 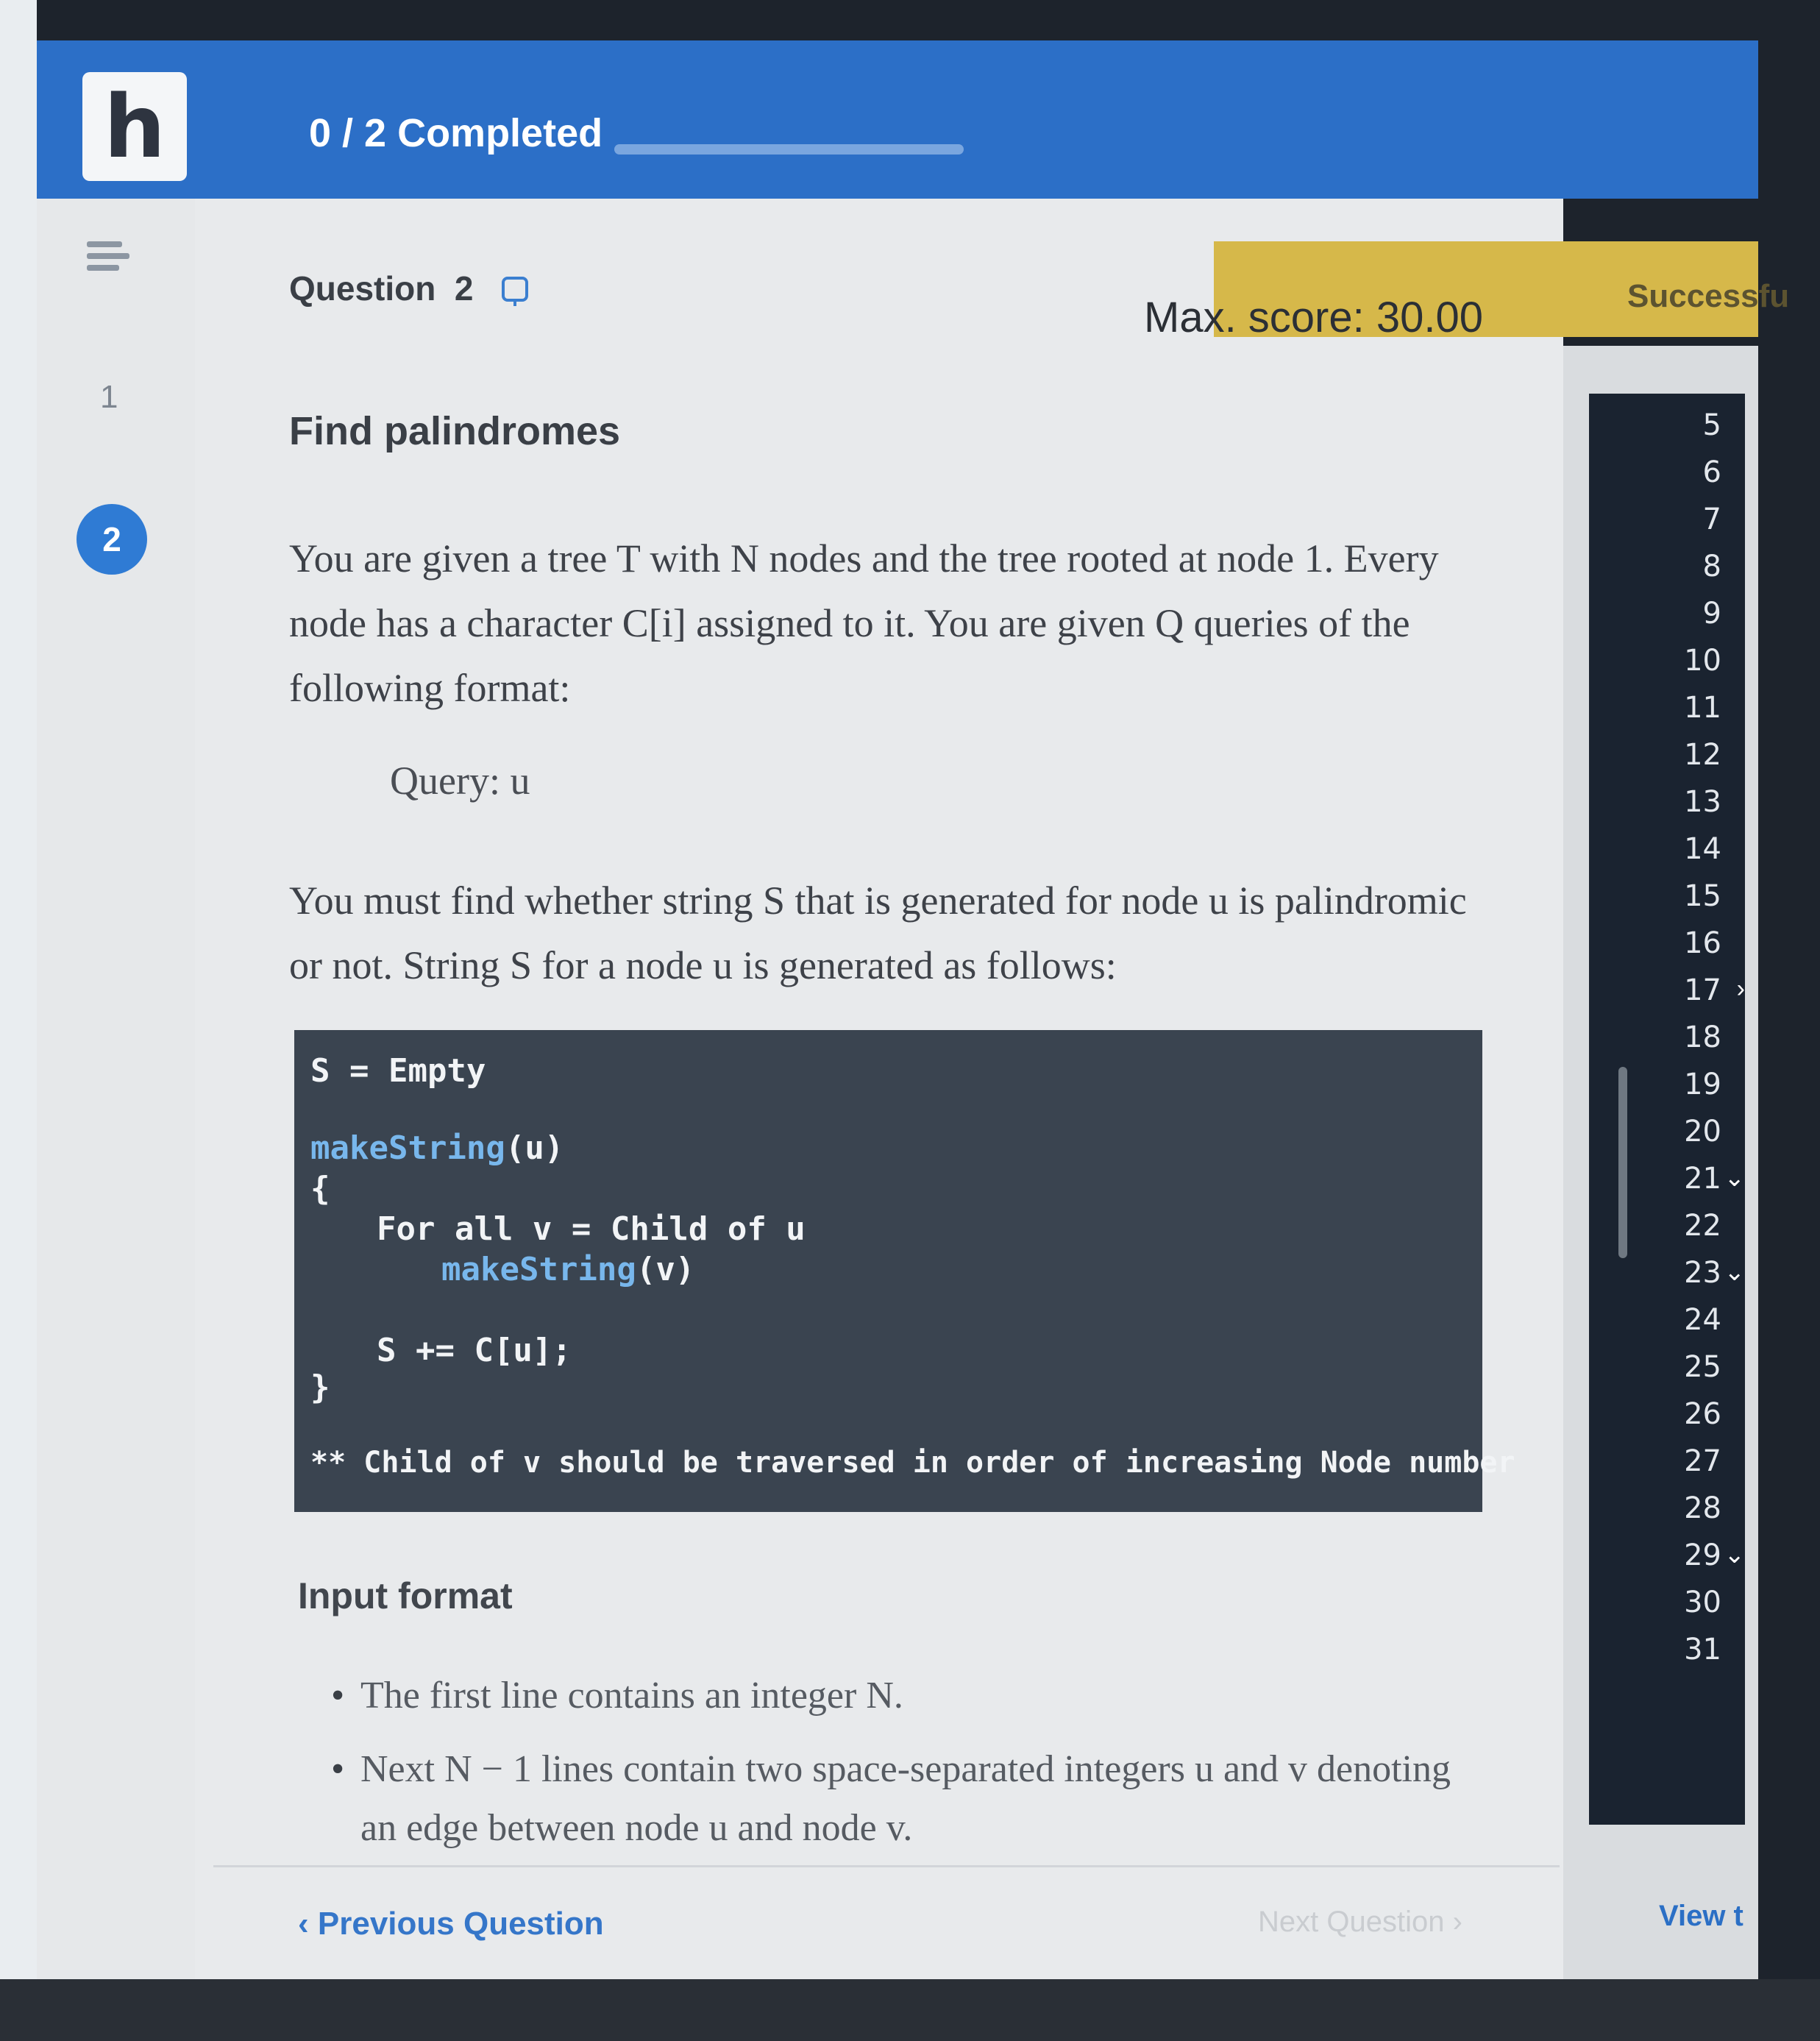 What do you see at coordinates (1703, 755) in the screenshot?
I see `line-number: 12` at bounding box center [1703, 755].